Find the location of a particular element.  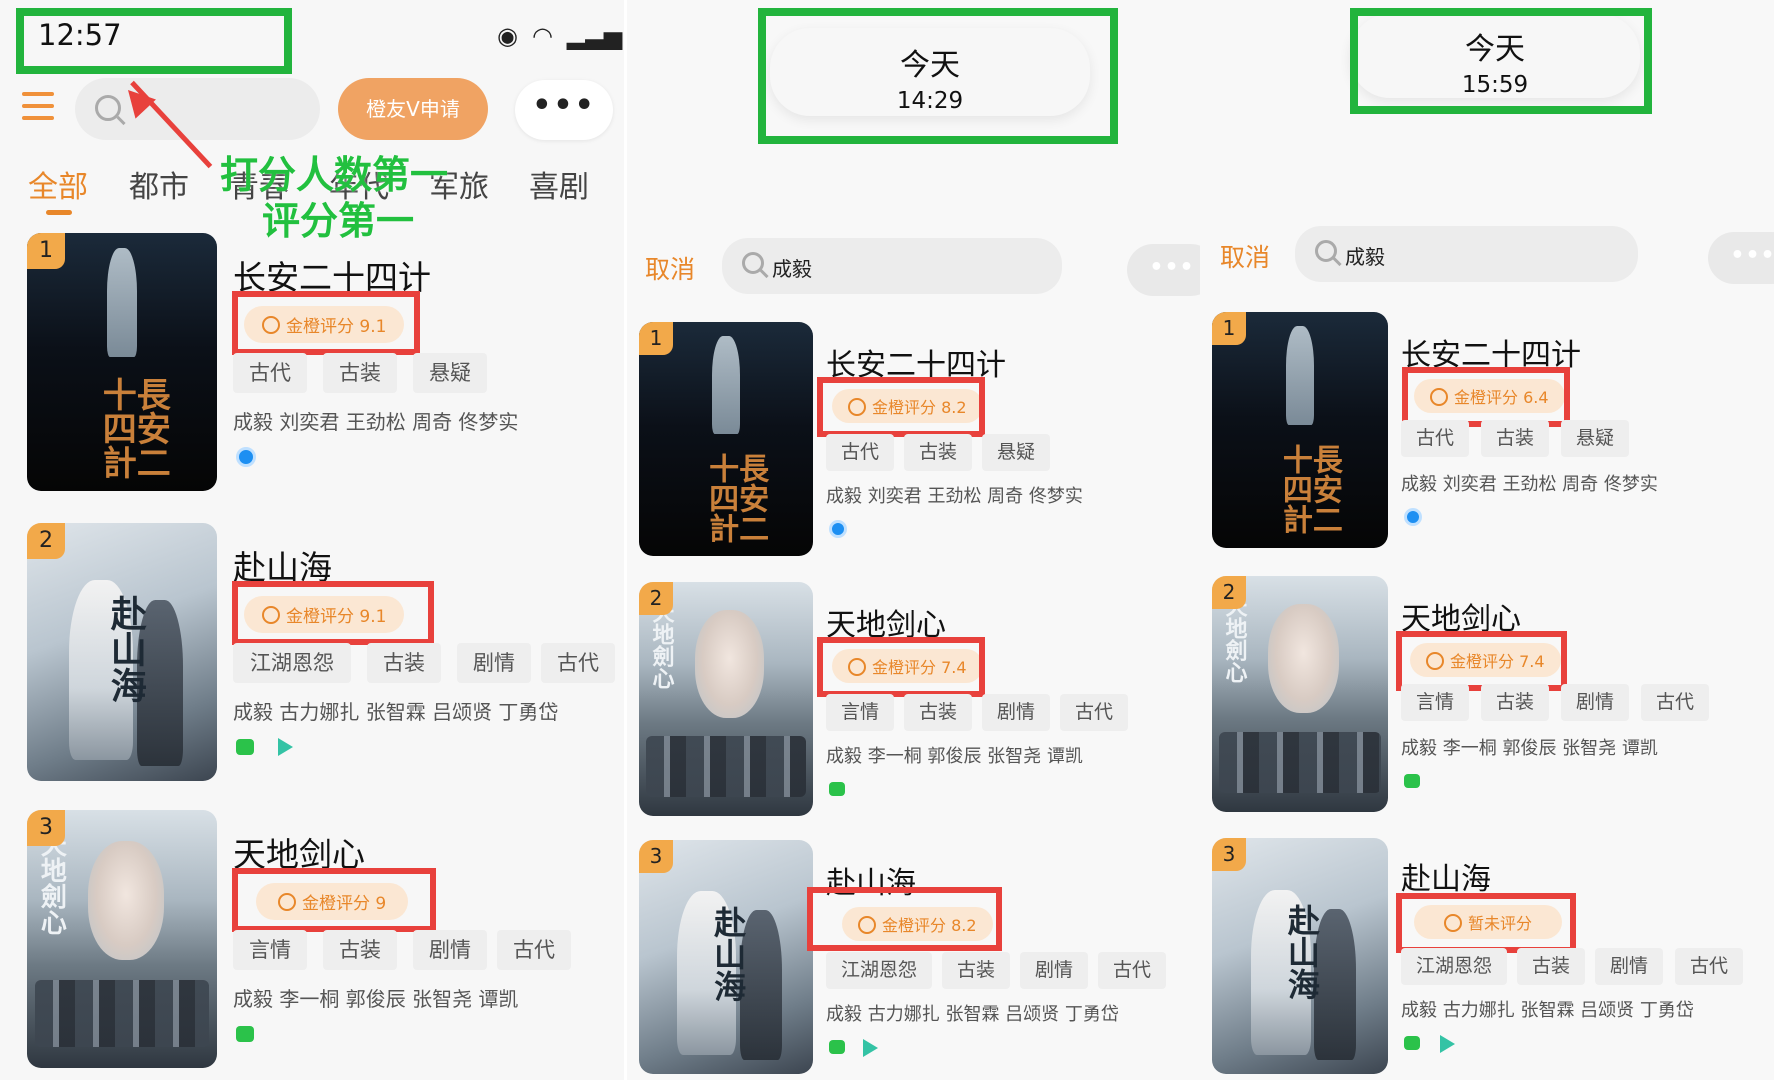

status-icons: ◉ ◠ ▂▃▅ is located at coordinates (559, 36).